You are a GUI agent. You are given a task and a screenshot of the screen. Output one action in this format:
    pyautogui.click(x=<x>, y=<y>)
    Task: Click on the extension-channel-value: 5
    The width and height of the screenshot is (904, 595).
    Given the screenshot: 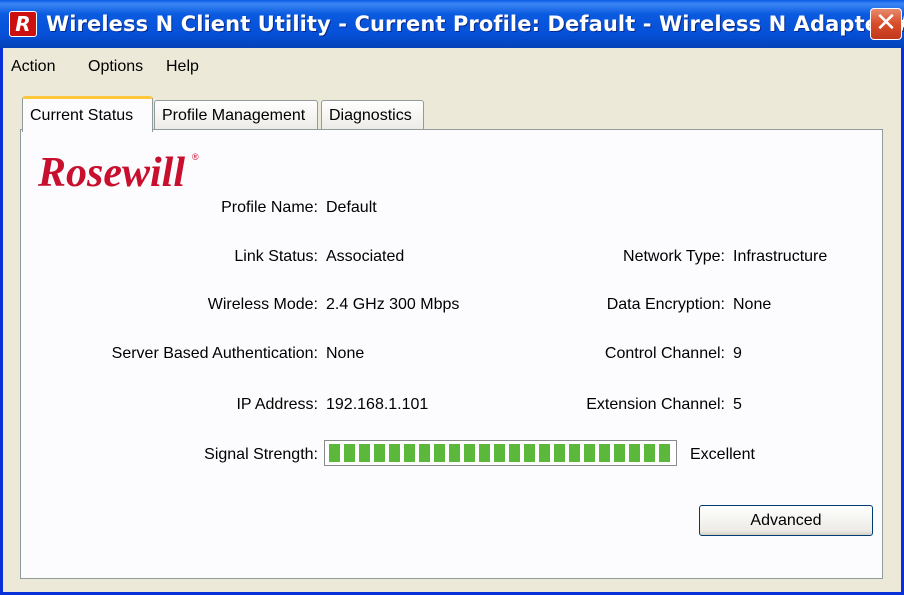 What is the action you would take?
    pyautogui.click(x=737, y=404)
    